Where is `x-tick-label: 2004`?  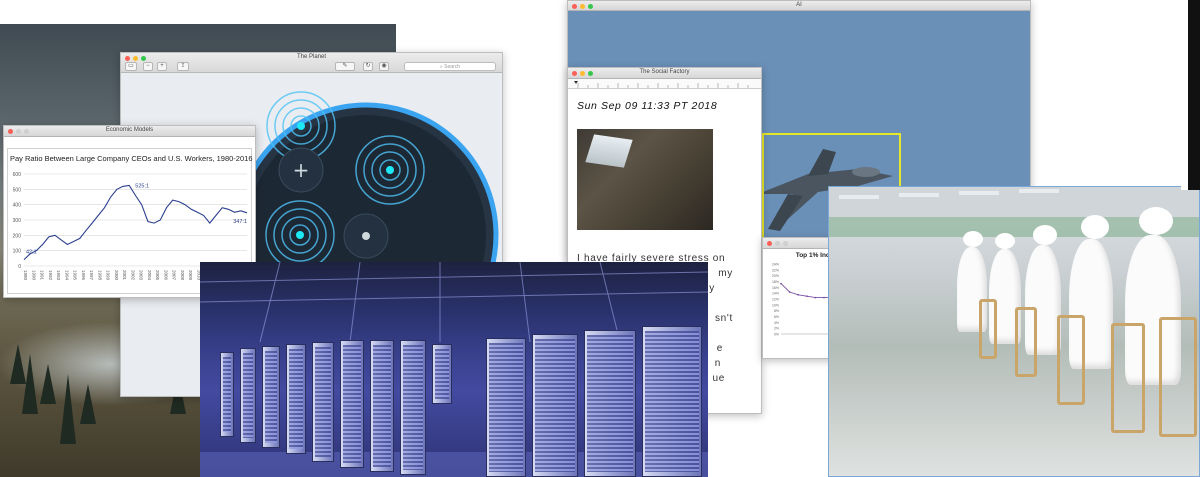 x-tick-label: 2004 is located at coordinates (149, 275).